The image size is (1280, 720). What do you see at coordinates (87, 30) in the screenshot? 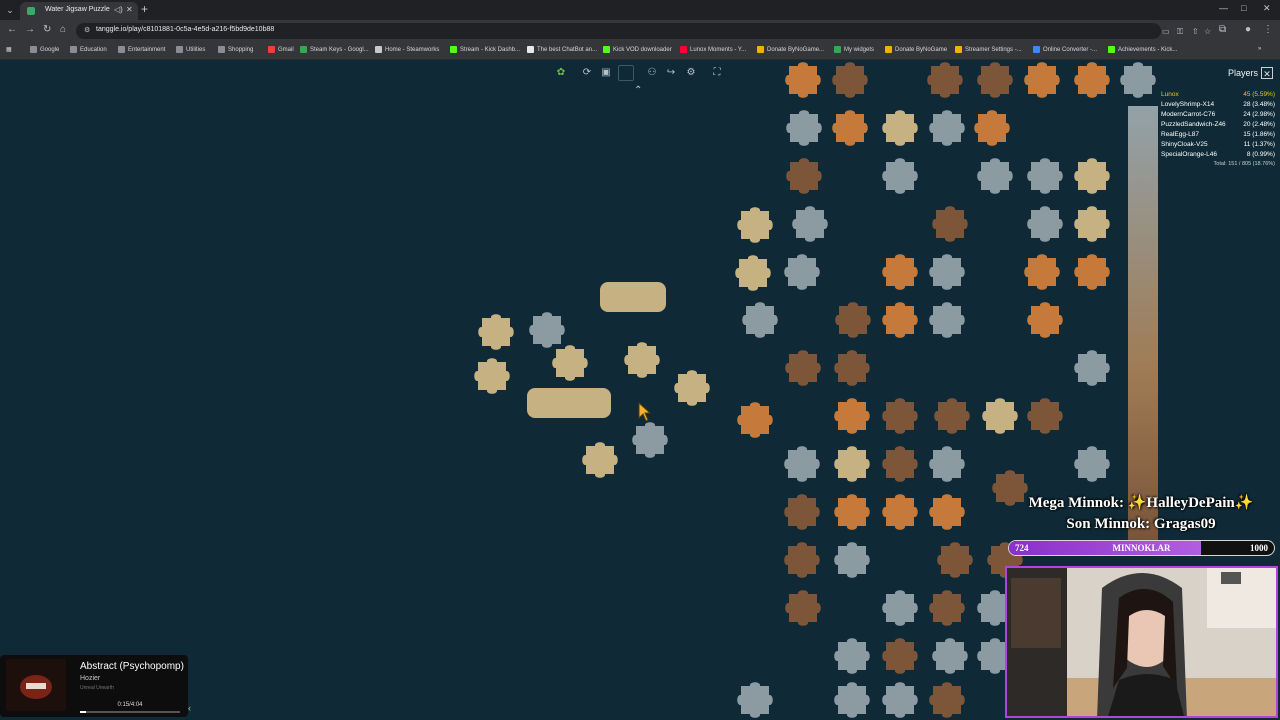
I see `site-info-icon: ⚙` at bounding box center [87, 30].